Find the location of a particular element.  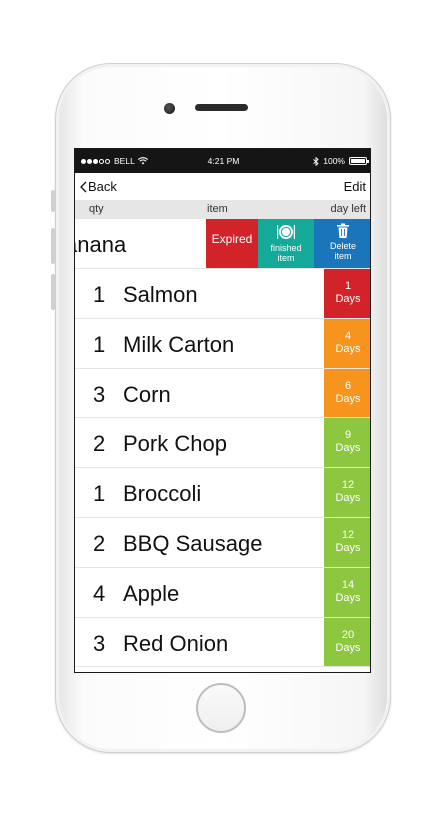

finished-item-action-button: finished item is located at coordinates (286, 243).